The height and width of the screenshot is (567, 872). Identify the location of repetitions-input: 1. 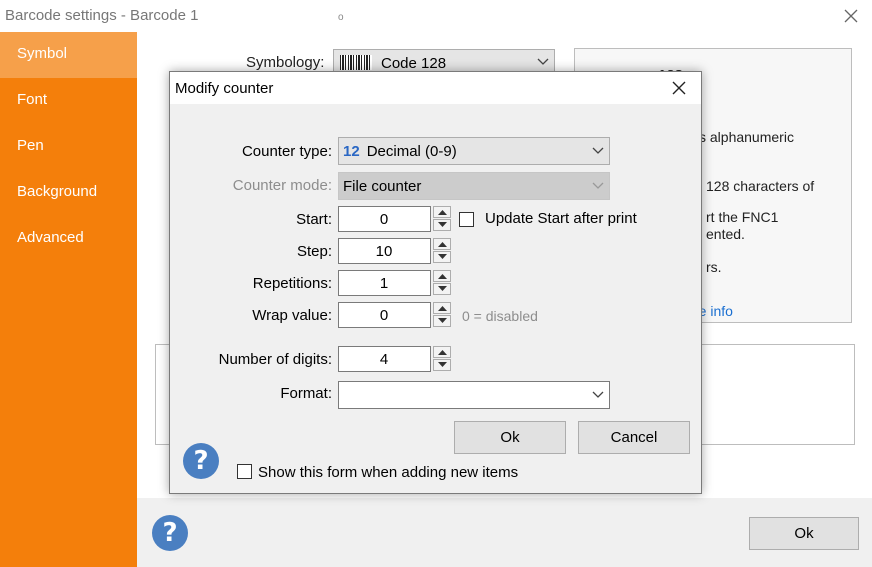
(384, 283).